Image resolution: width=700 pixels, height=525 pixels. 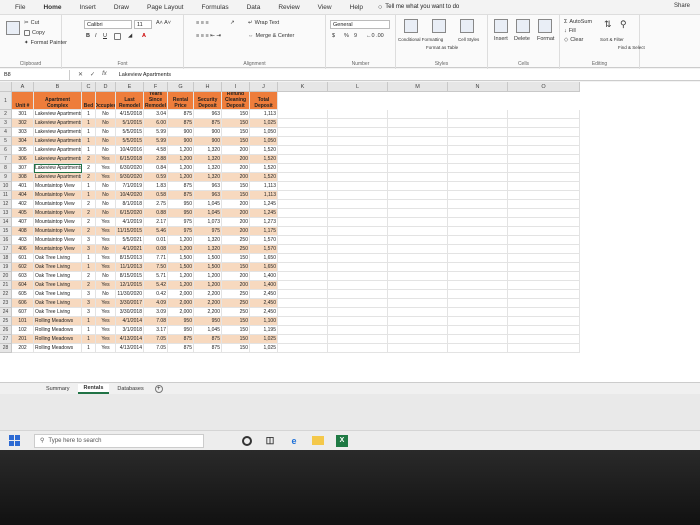 I want to click on table-cell: 7.05, so click(x=156, y=339).